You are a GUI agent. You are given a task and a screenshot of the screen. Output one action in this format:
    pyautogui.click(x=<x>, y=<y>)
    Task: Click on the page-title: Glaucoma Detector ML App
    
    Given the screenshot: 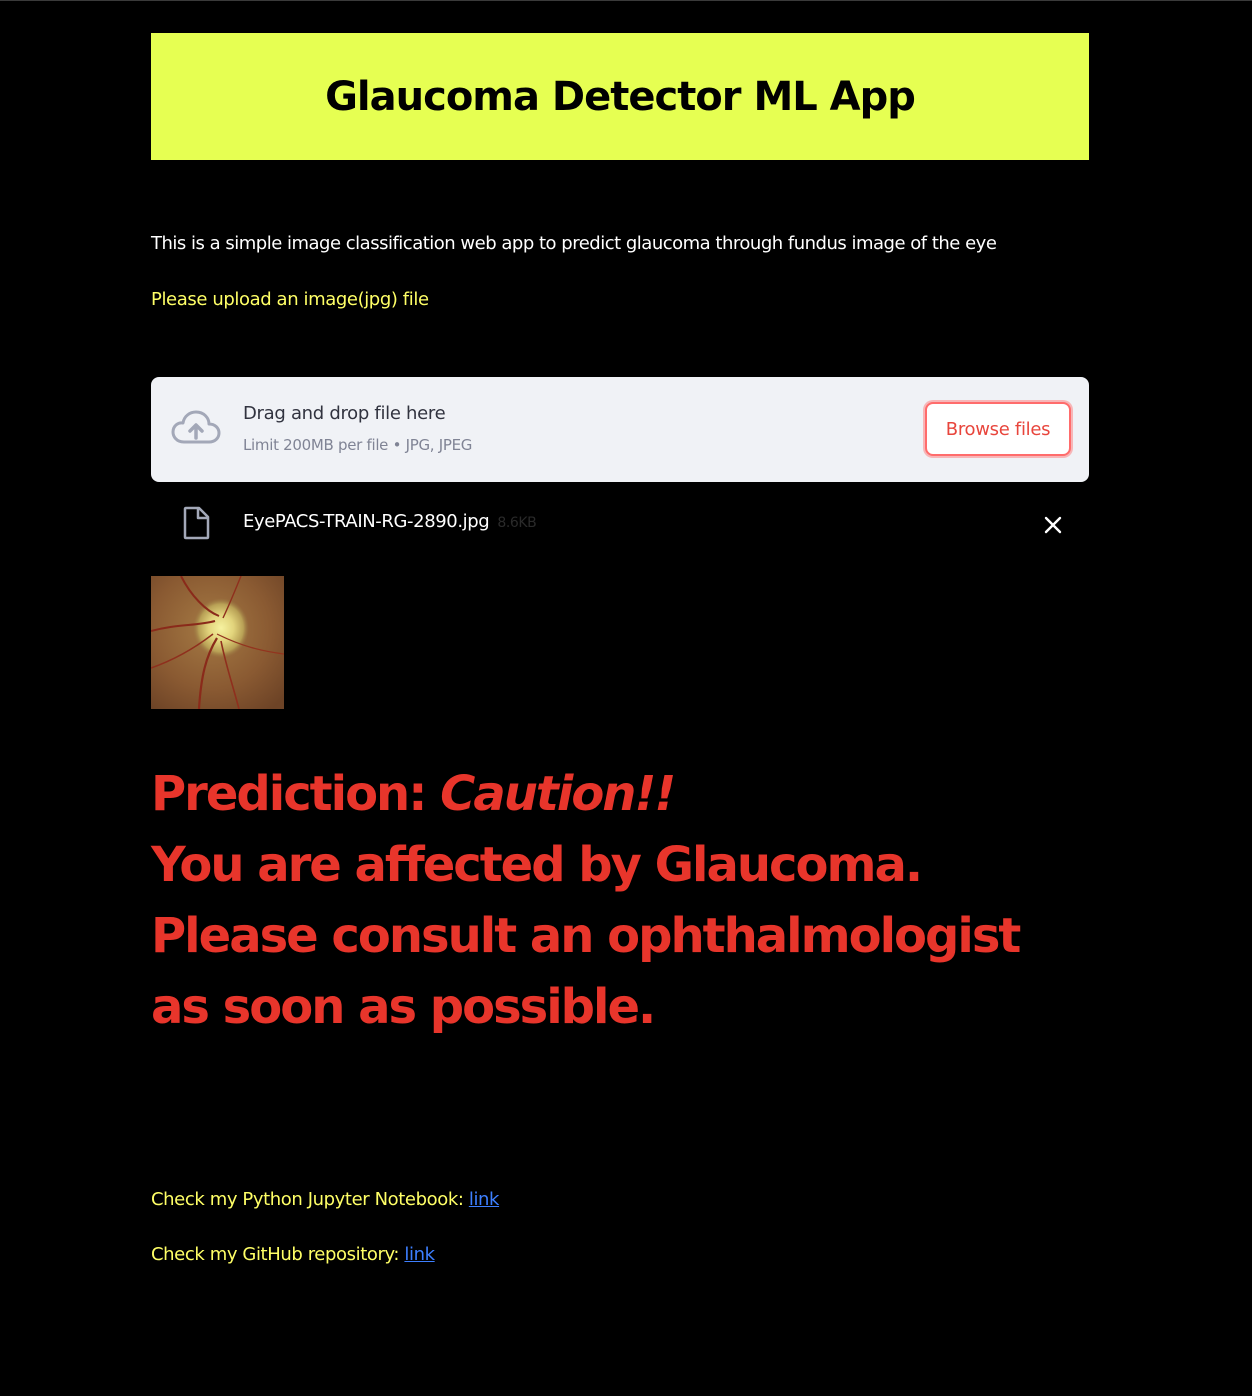 What is the action you would take?
    pyautogui.click(x=620, y=96)
    